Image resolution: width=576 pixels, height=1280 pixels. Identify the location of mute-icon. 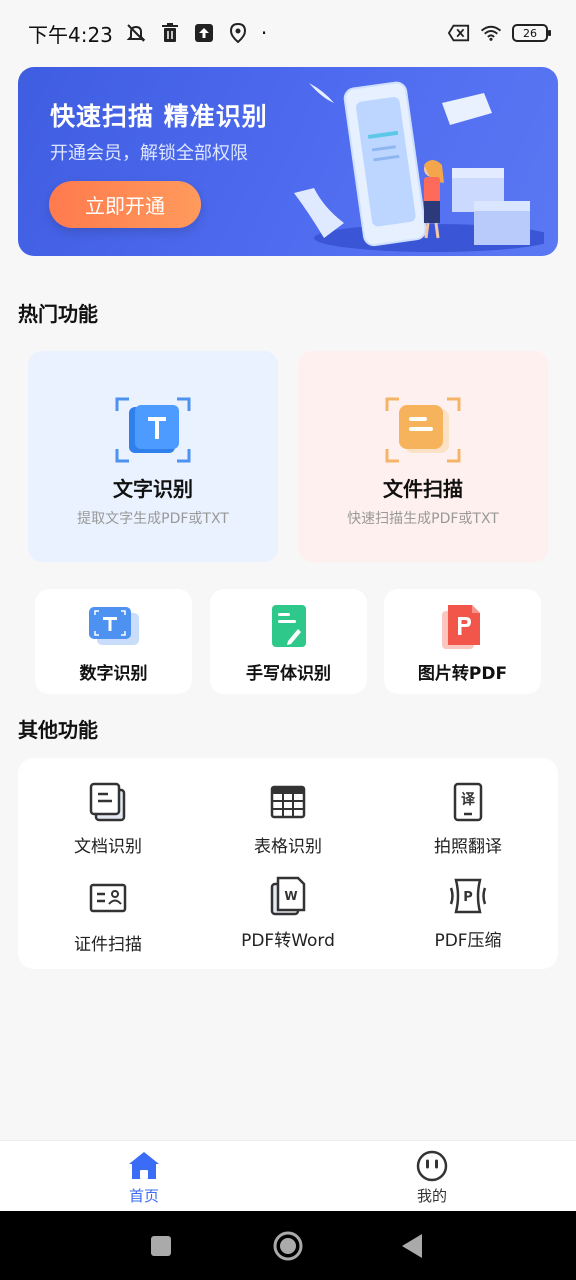
(136, 33).